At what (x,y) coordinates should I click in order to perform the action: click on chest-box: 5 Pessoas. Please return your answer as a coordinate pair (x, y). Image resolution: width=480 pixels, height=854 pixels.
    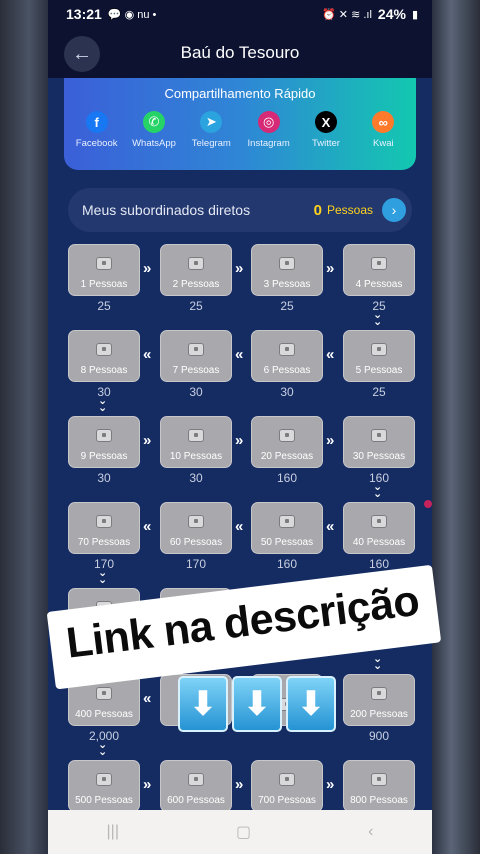
    Looking at the image, I should click on (379, 356).